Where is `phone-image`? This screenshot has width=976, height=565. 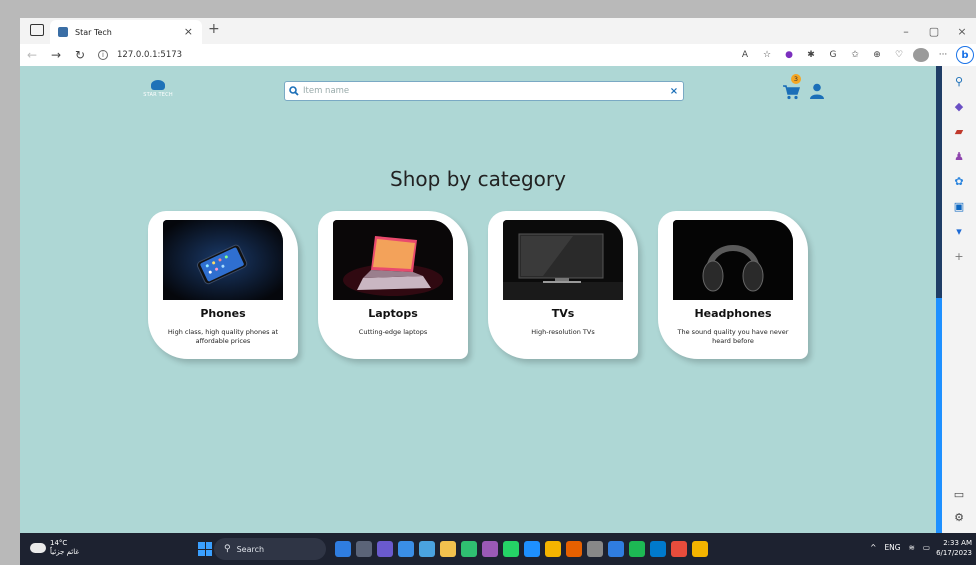
phone-image is located at coordinates (223, 260).